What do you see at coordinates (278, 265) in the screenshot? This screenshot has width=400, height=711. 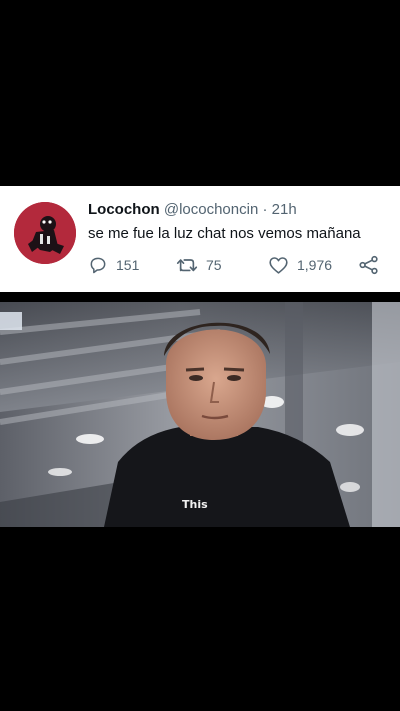 I see `heart-icon` at bounding box center [278, 265].